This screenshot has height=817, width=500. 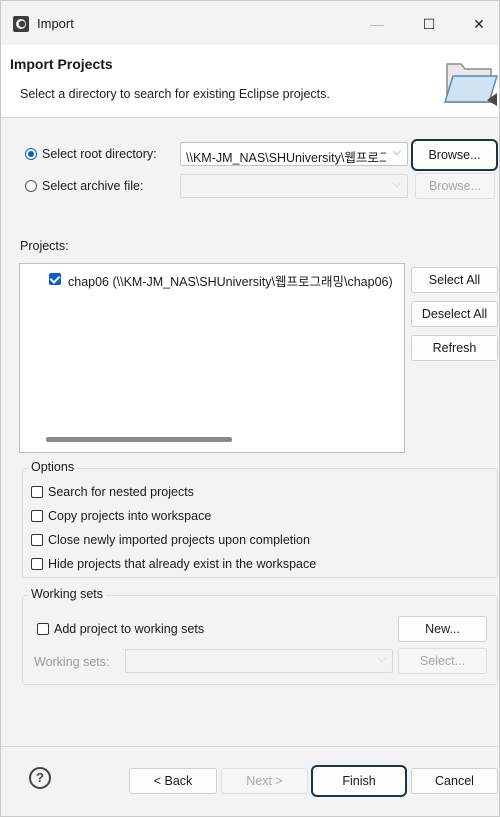 What do you see at coordinates (44, 246) in the screenshot?
I see `projects-label: Projects:` at bounding box center [44, 246].